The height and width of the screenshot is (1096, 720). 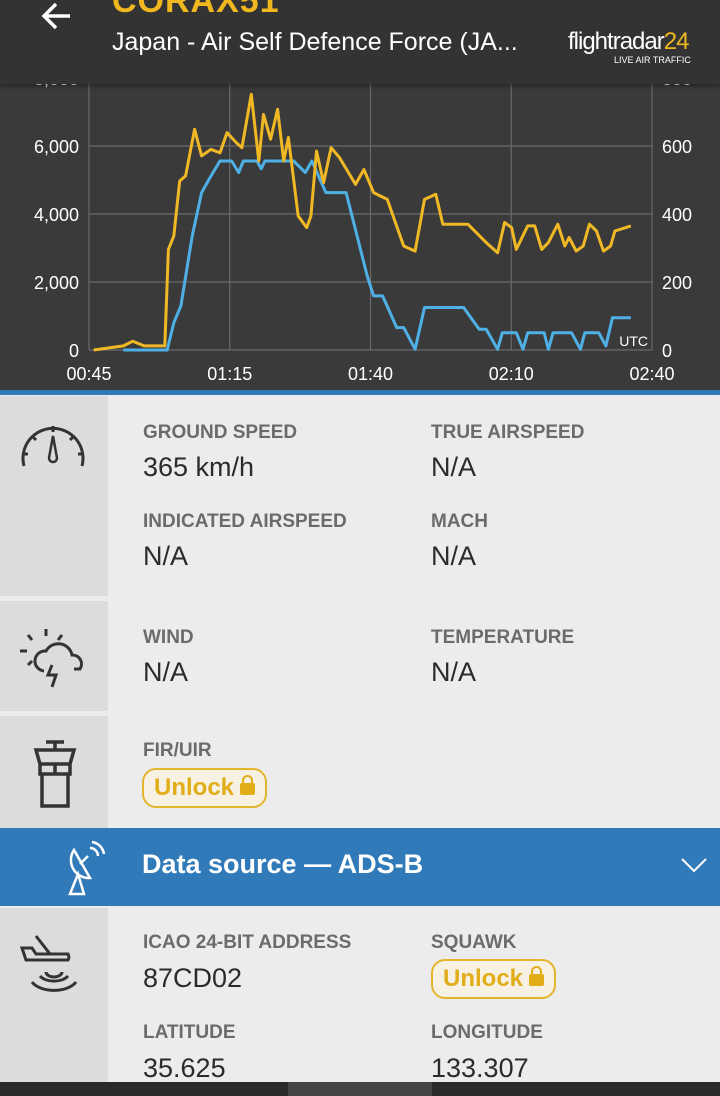 What do you see at coordinates (247, 942) in the screenshot?
I see `icao-address-label: ICAO 24-BIT ADDRESS` at bounding box center [247, 942].